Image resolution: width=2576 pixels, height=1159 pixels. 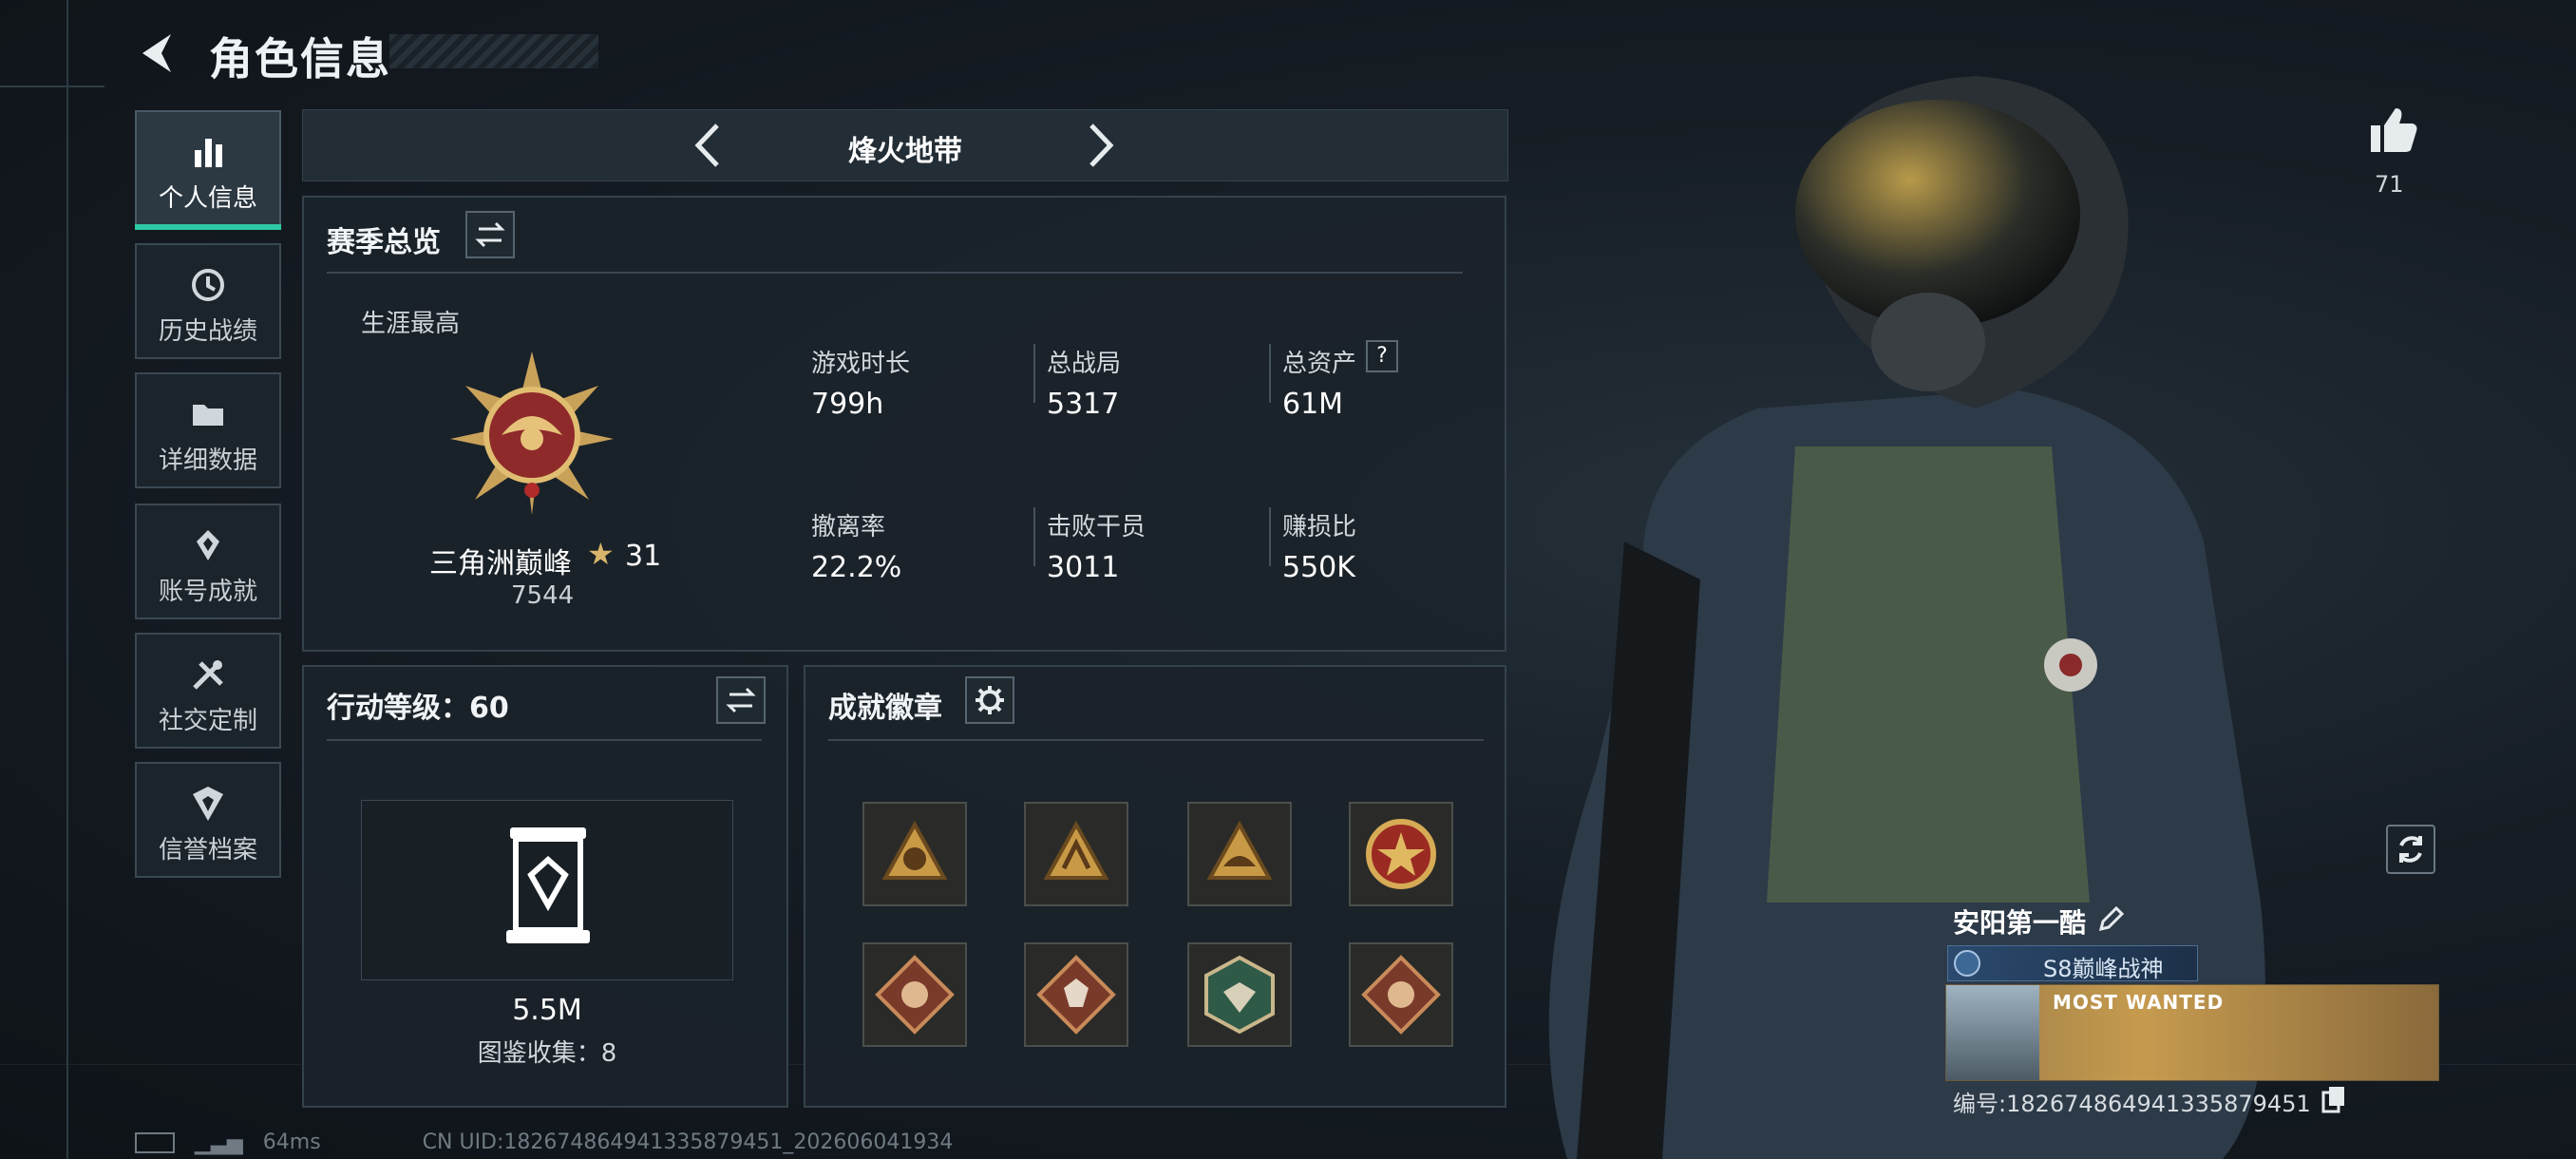 I want to click on rank-name: 三角洲巅峰, so click(x=500, y=563).